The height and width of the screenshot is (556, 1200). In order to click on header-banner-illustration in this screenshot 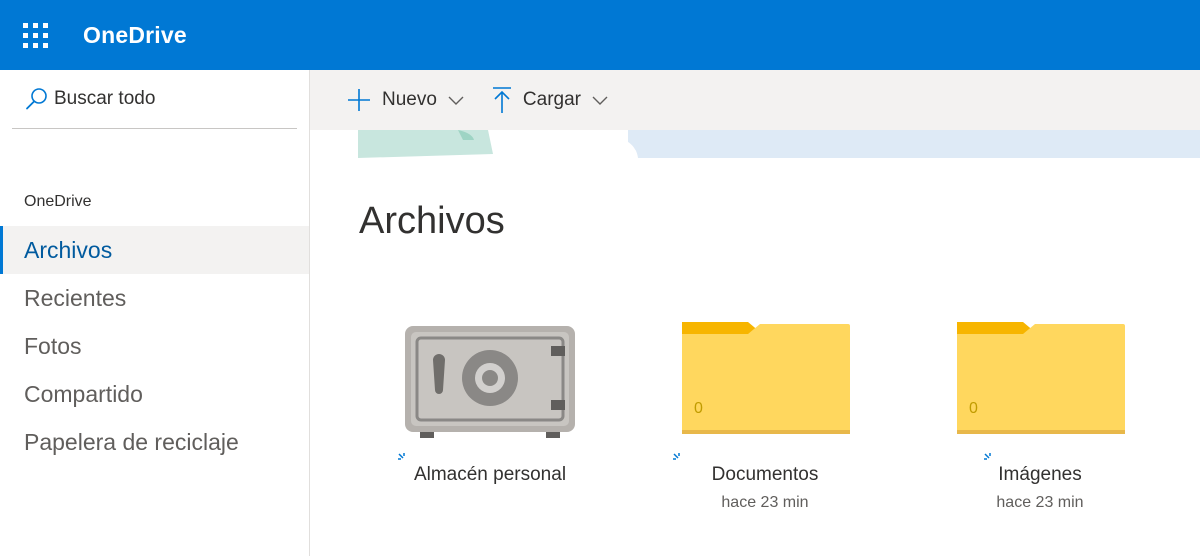, I will do `click(779, 144)`.